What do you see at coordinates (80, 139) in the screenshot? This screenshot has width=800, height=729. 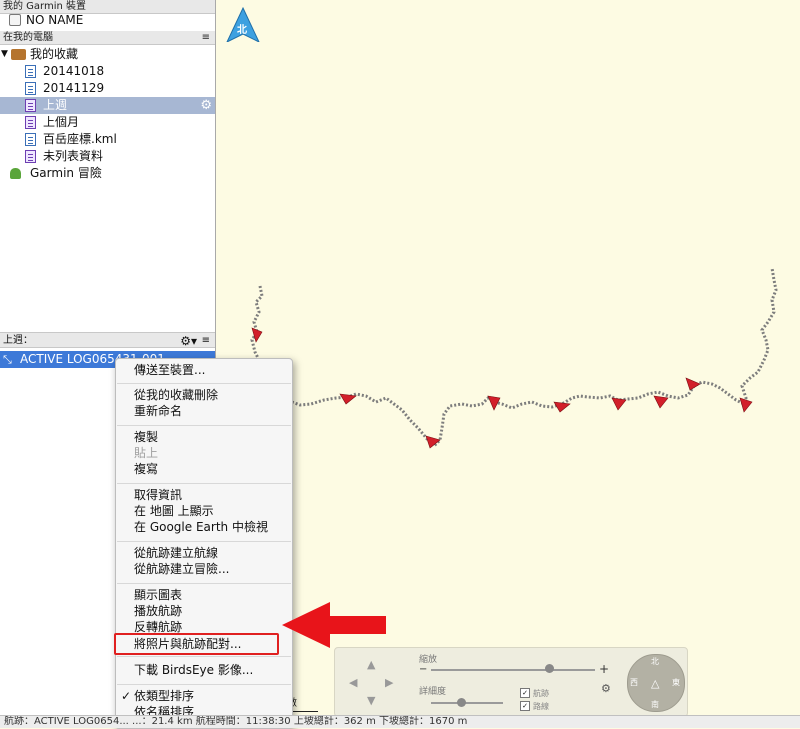 I see `sidebar-item-label: 百岳座標.kml` at bounding box center [80, 139].